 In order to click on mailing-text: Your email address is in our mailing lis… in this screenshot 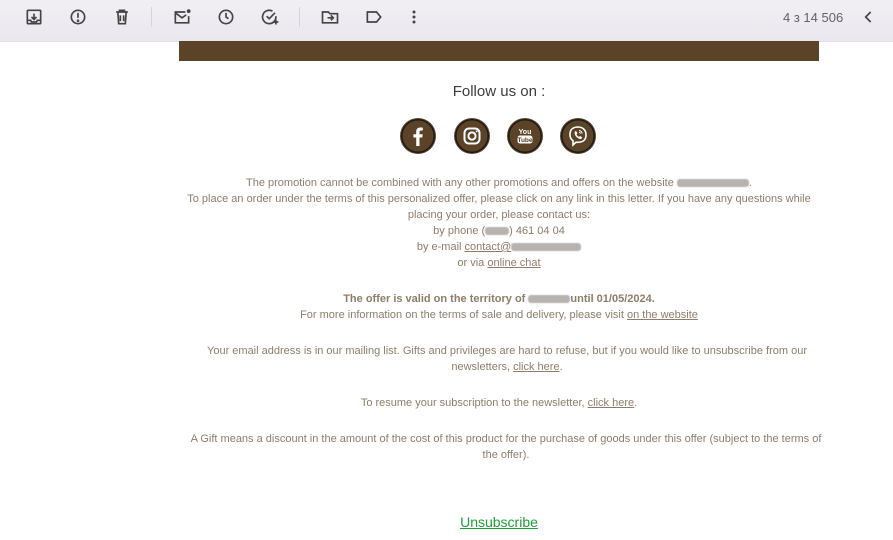, I will do `click(507, 359)`.